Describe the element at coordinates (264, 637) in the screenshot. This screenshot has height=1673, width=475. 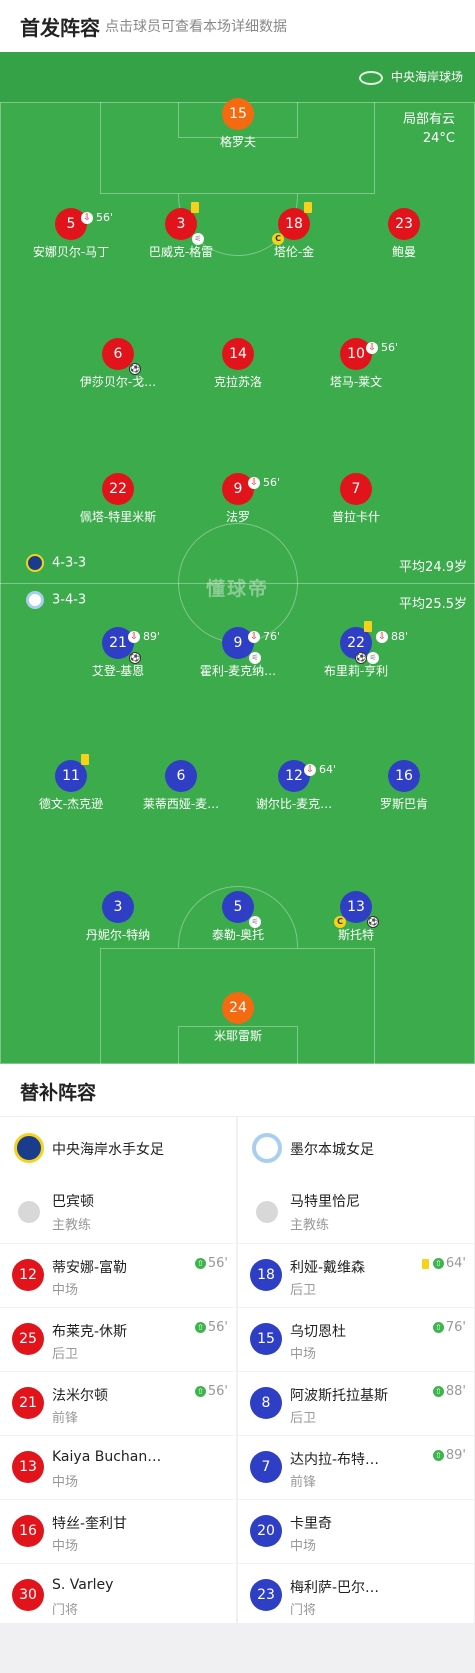
I see `sub-off-indicator: ⇩ 76'` at that location.